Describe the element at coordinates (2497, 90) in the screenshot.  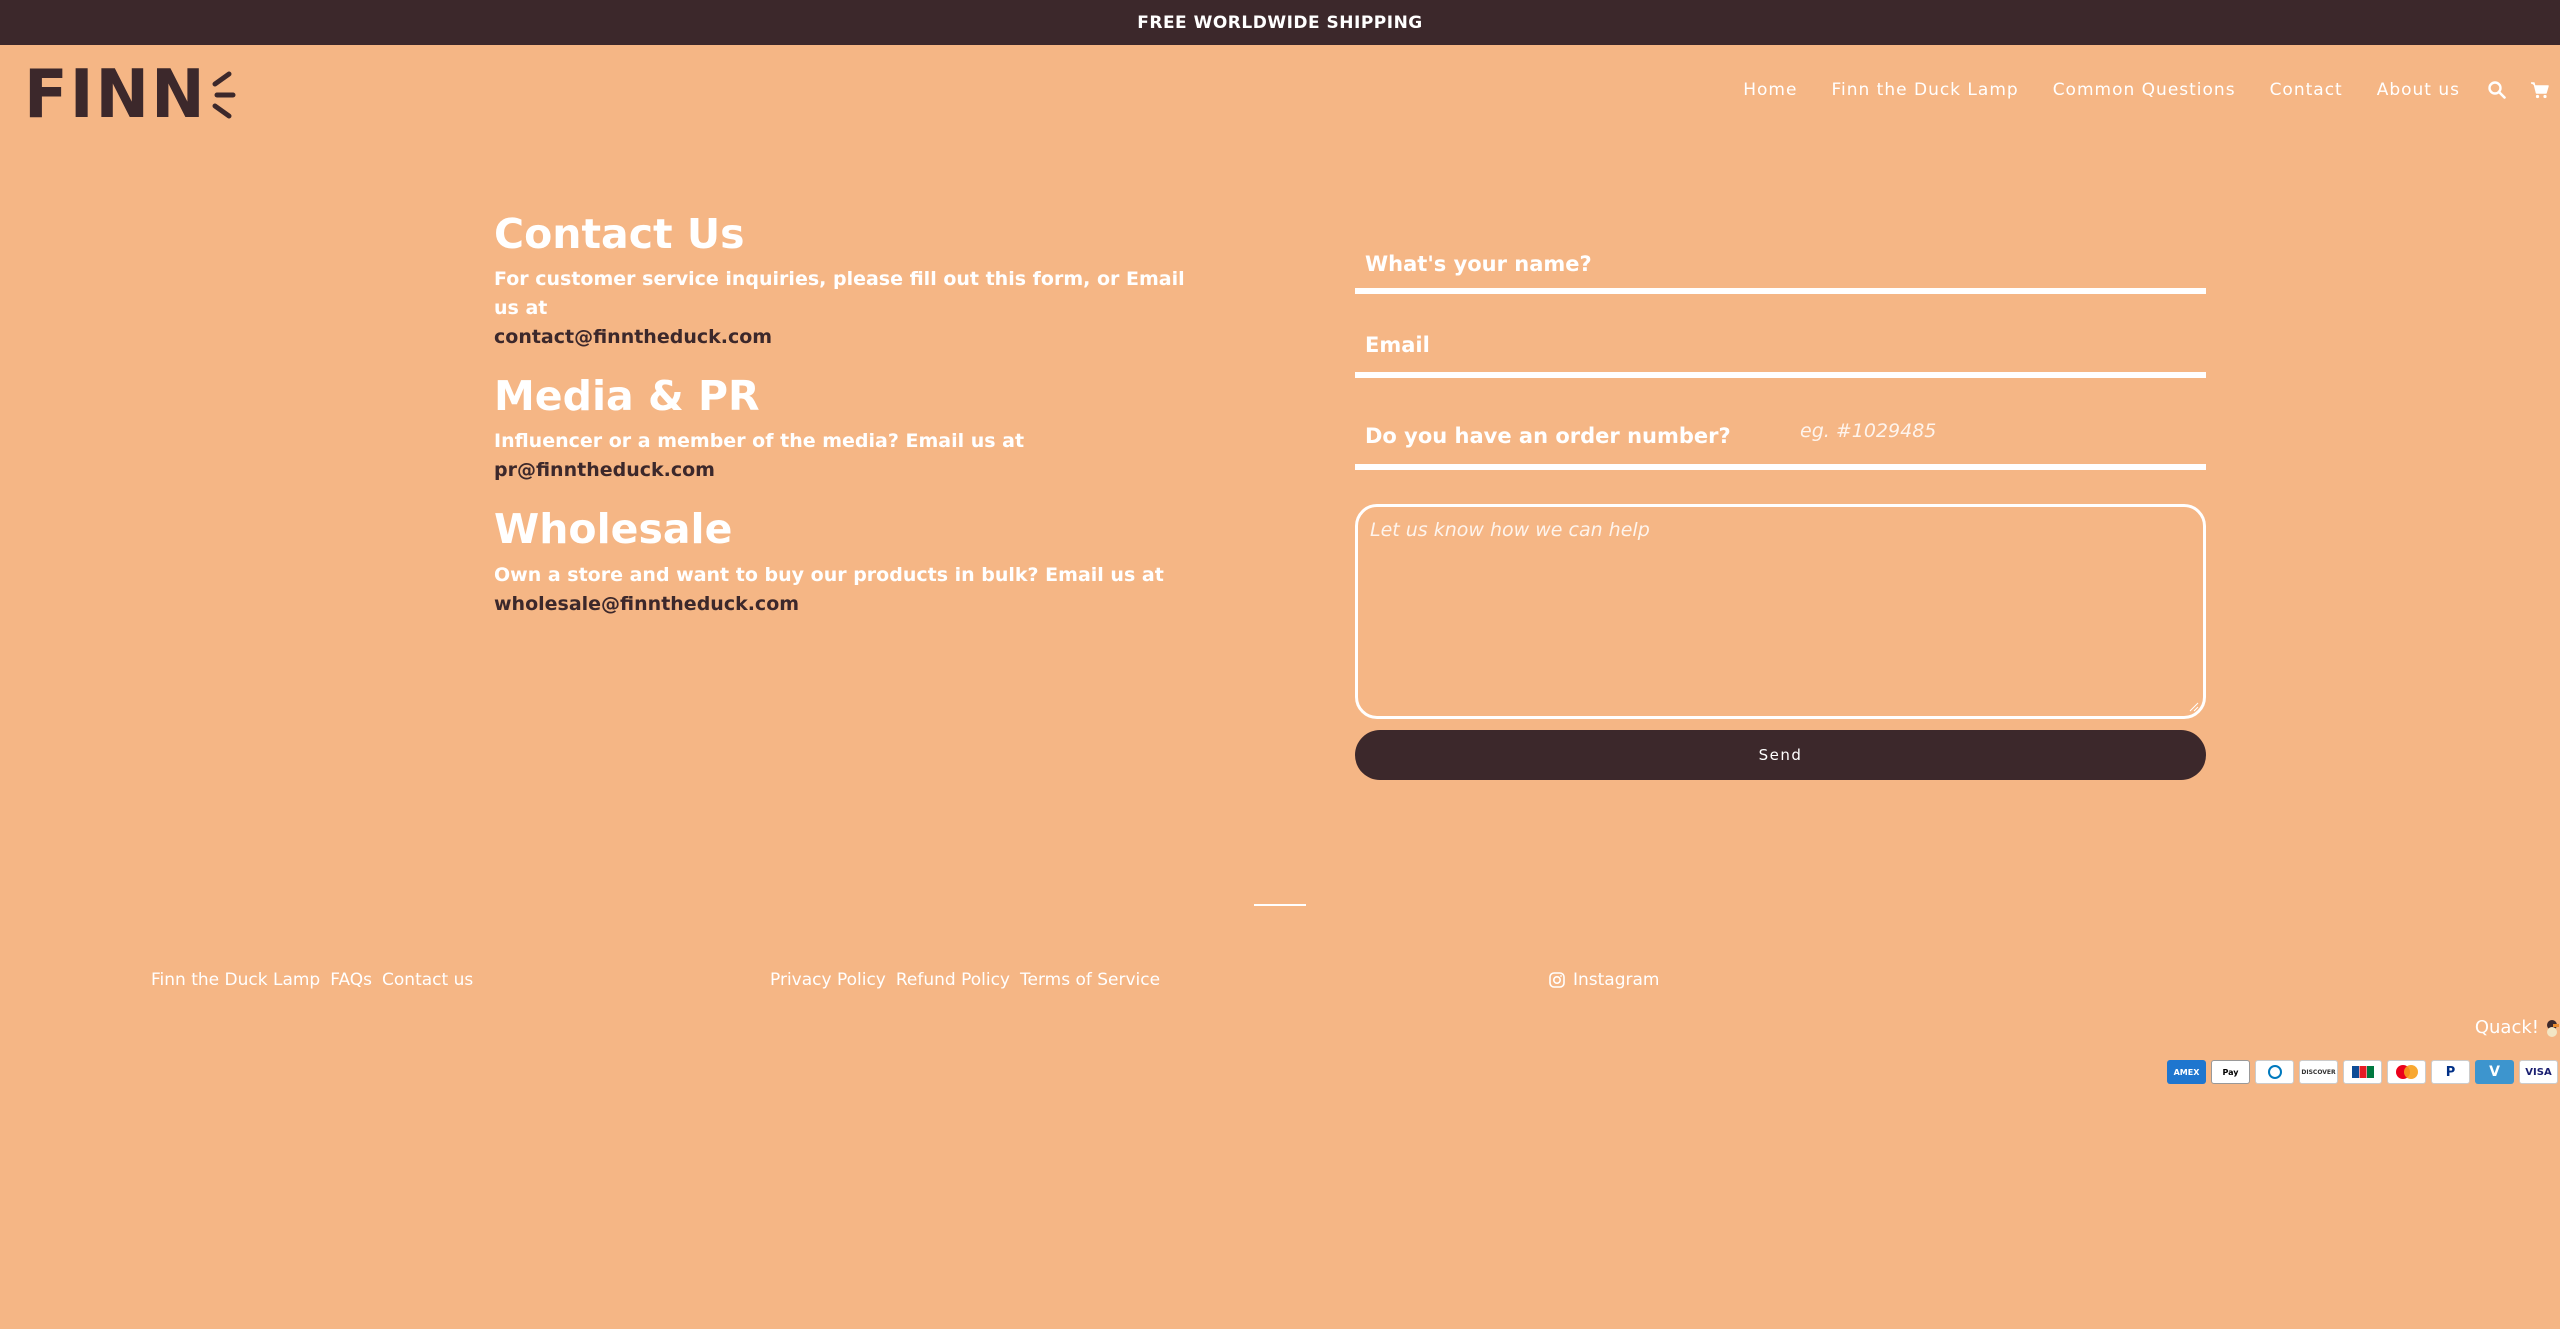
I see `search-icon` at that location.